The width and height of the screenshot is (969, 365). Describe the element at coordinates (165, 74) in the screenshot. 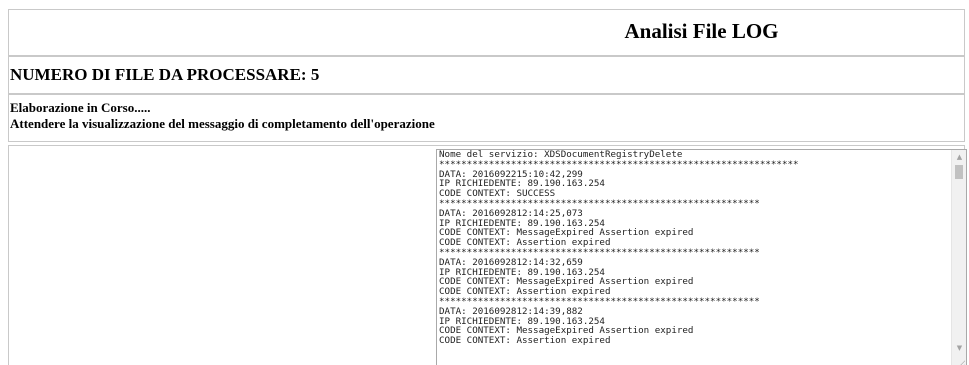

I see `file-count-text: NUMERO DI FILE DA PROCESSARE: 5` at that location.